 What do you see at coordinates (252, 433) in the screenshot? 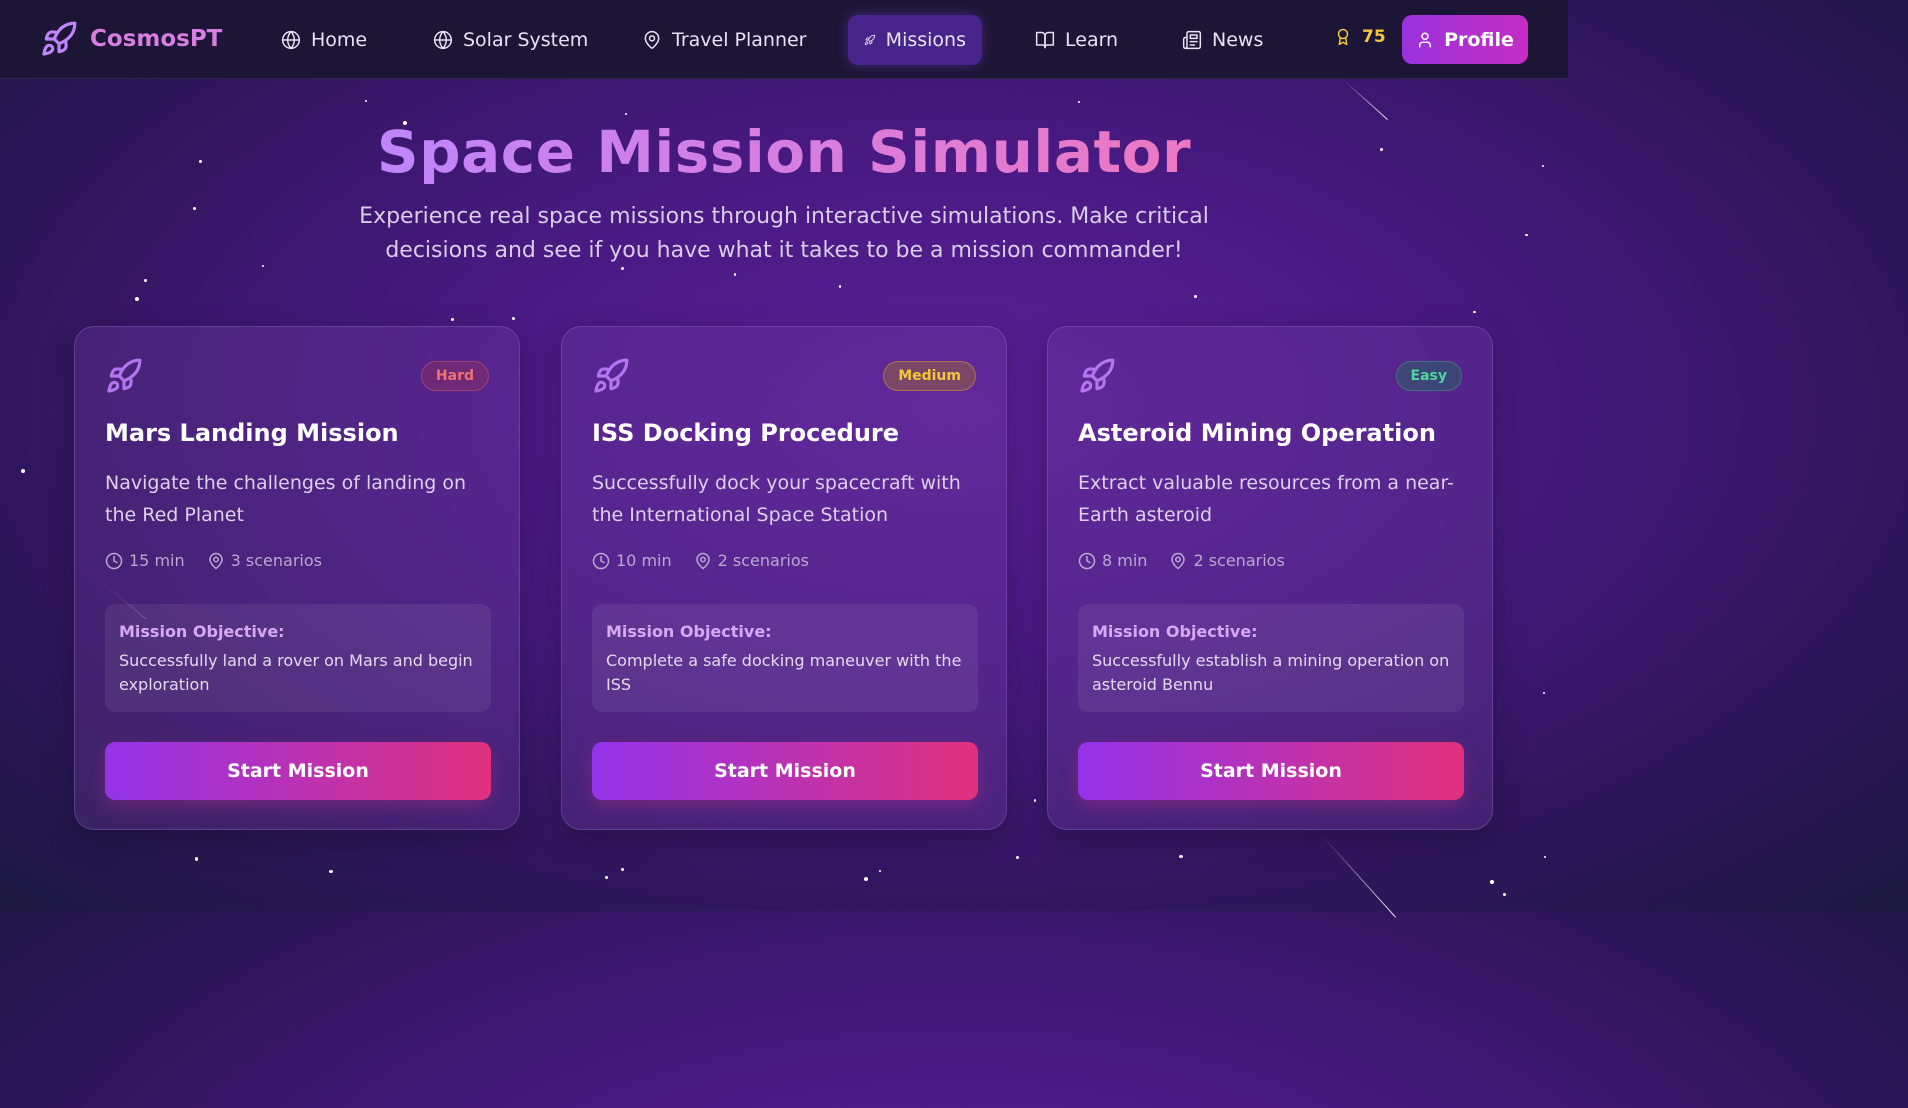
I see `mission-title: Mars Landing Mission` at bounding box center [252, 433].